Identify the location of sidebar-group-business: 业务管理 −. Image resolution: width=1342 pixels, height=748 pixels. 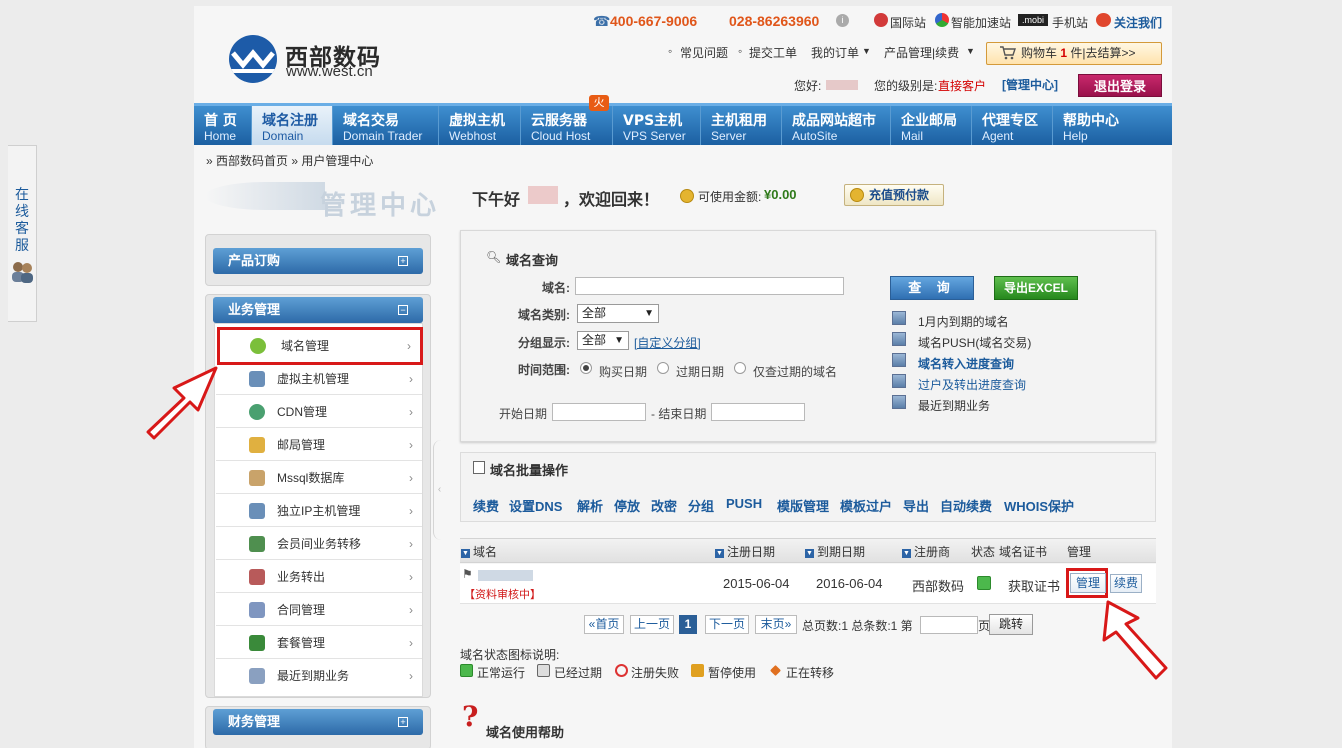
(318, 310).